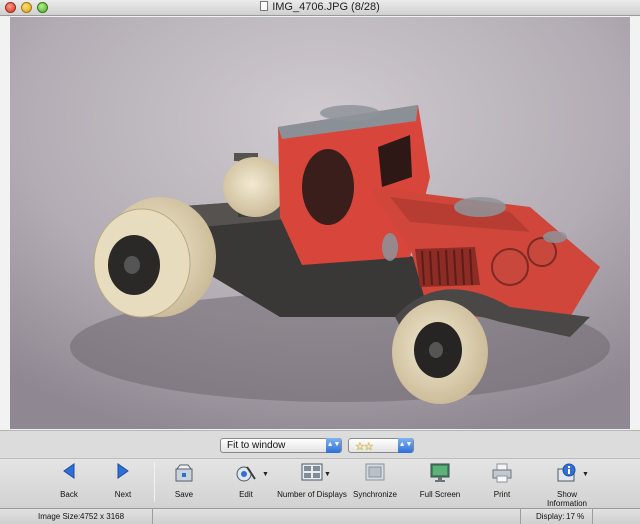  I want to click on display-zoom-label: Display:, so click(550, 516).